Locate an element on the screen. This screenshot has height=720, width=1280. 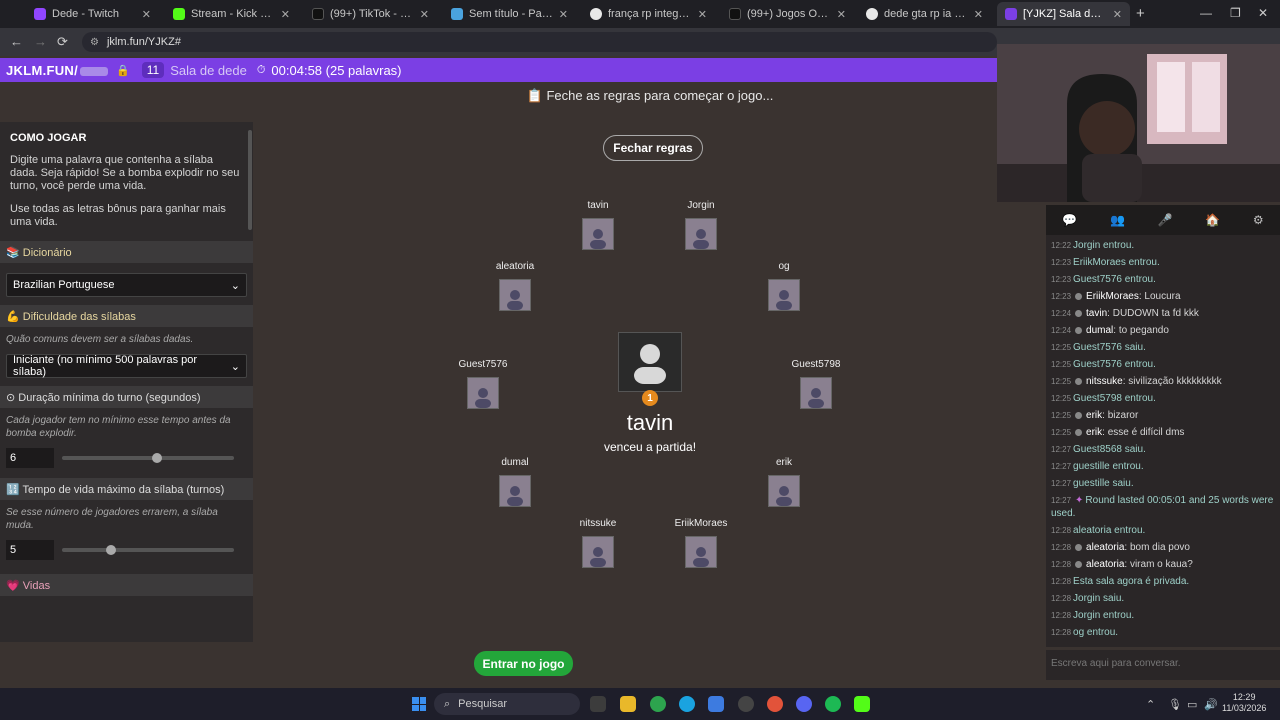
tab-tiktok-2: (99+) Jogos Online Diverti✕ is located at coordinates (787, 14).